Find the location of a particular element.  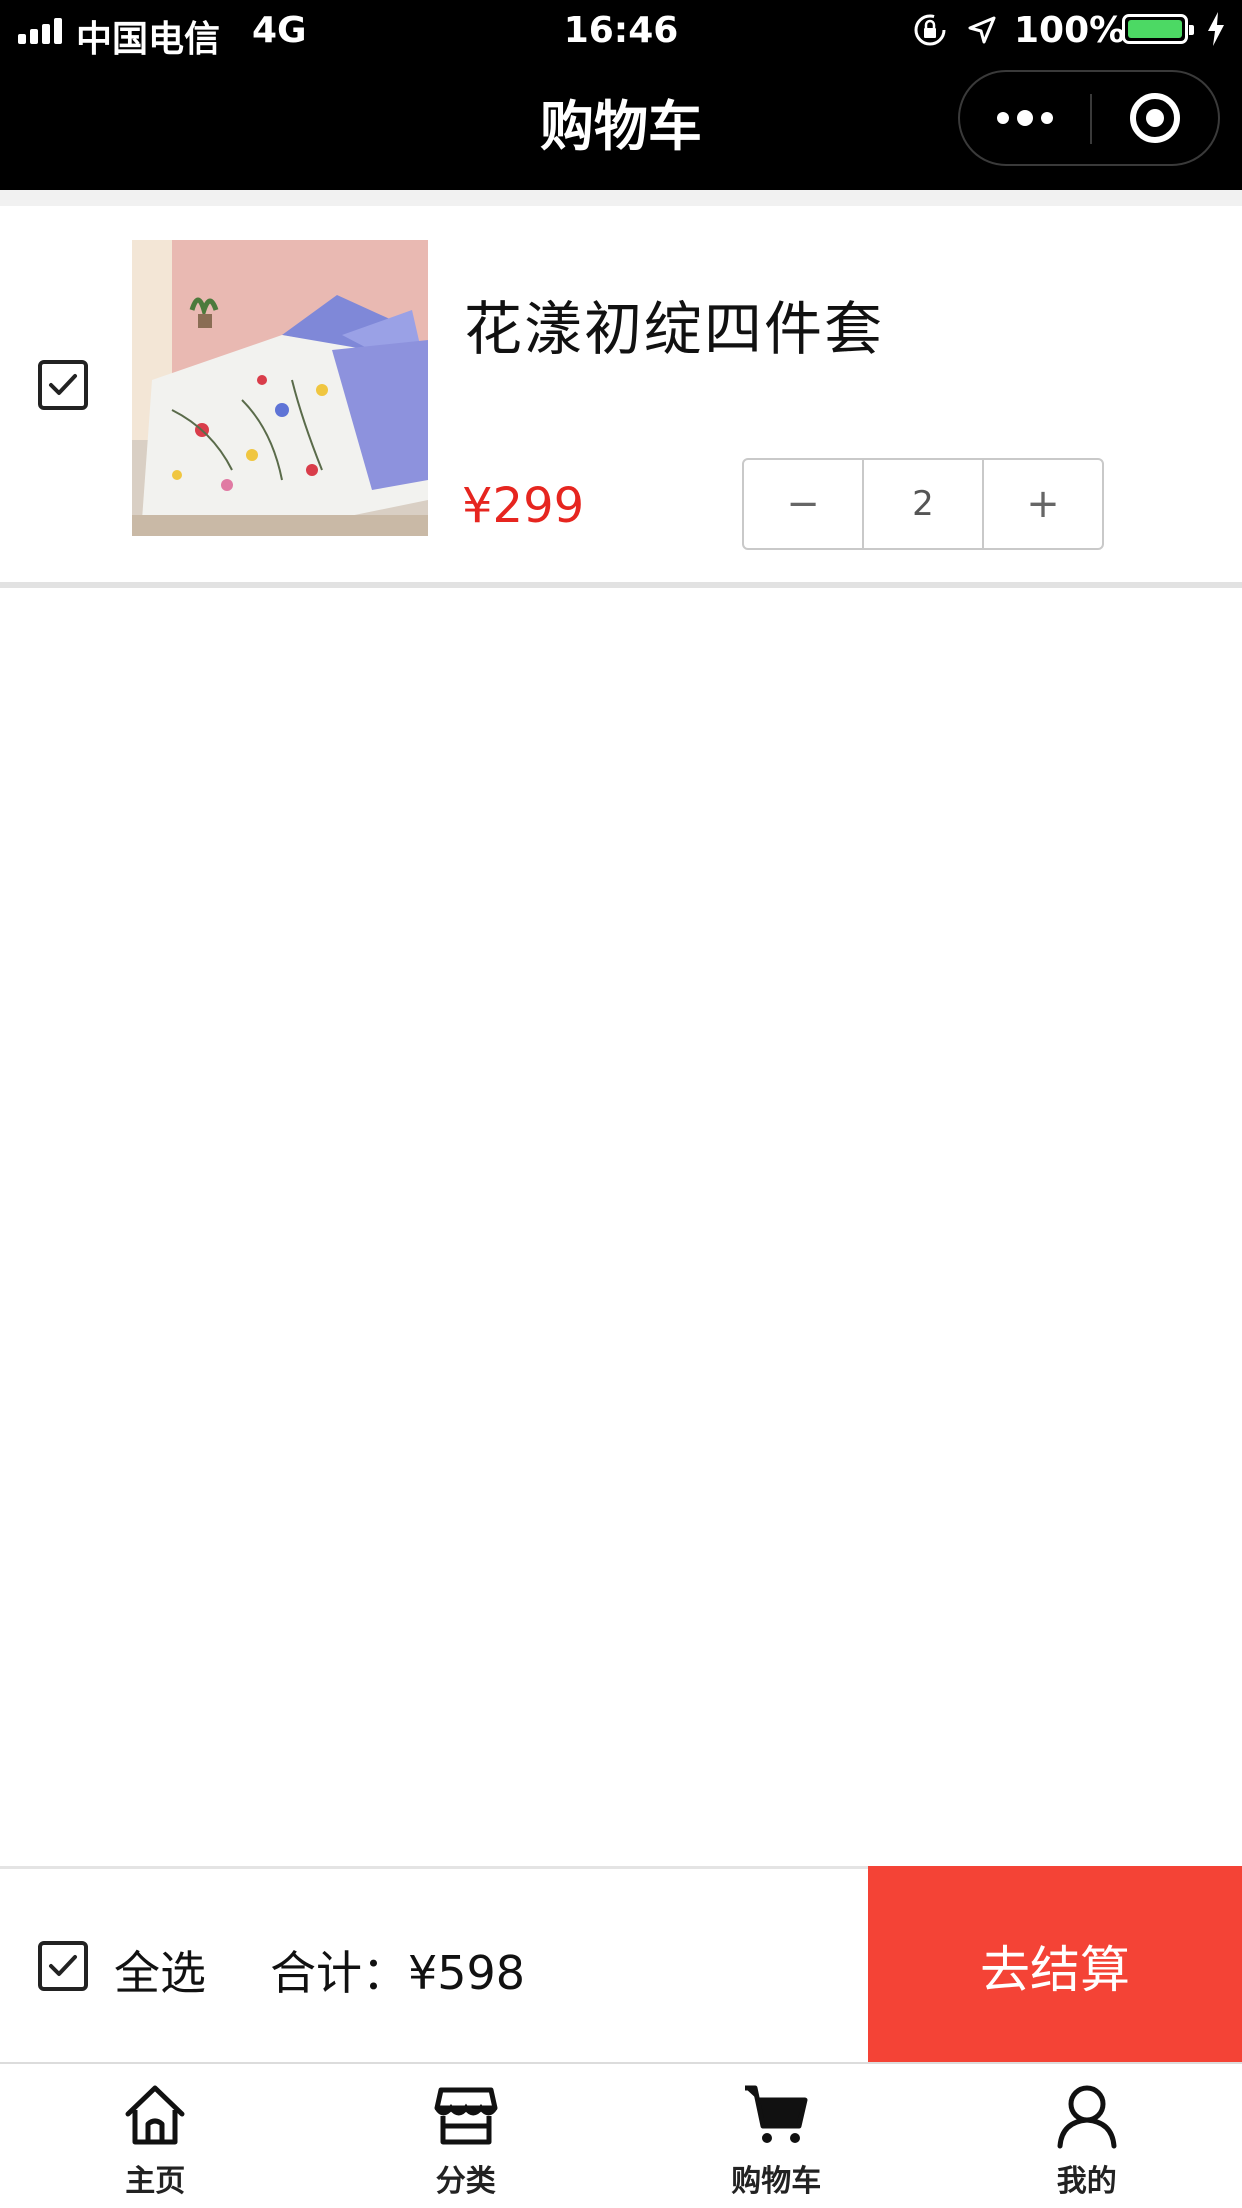

rotation-lock-icon is located at coordinates (930, 30).